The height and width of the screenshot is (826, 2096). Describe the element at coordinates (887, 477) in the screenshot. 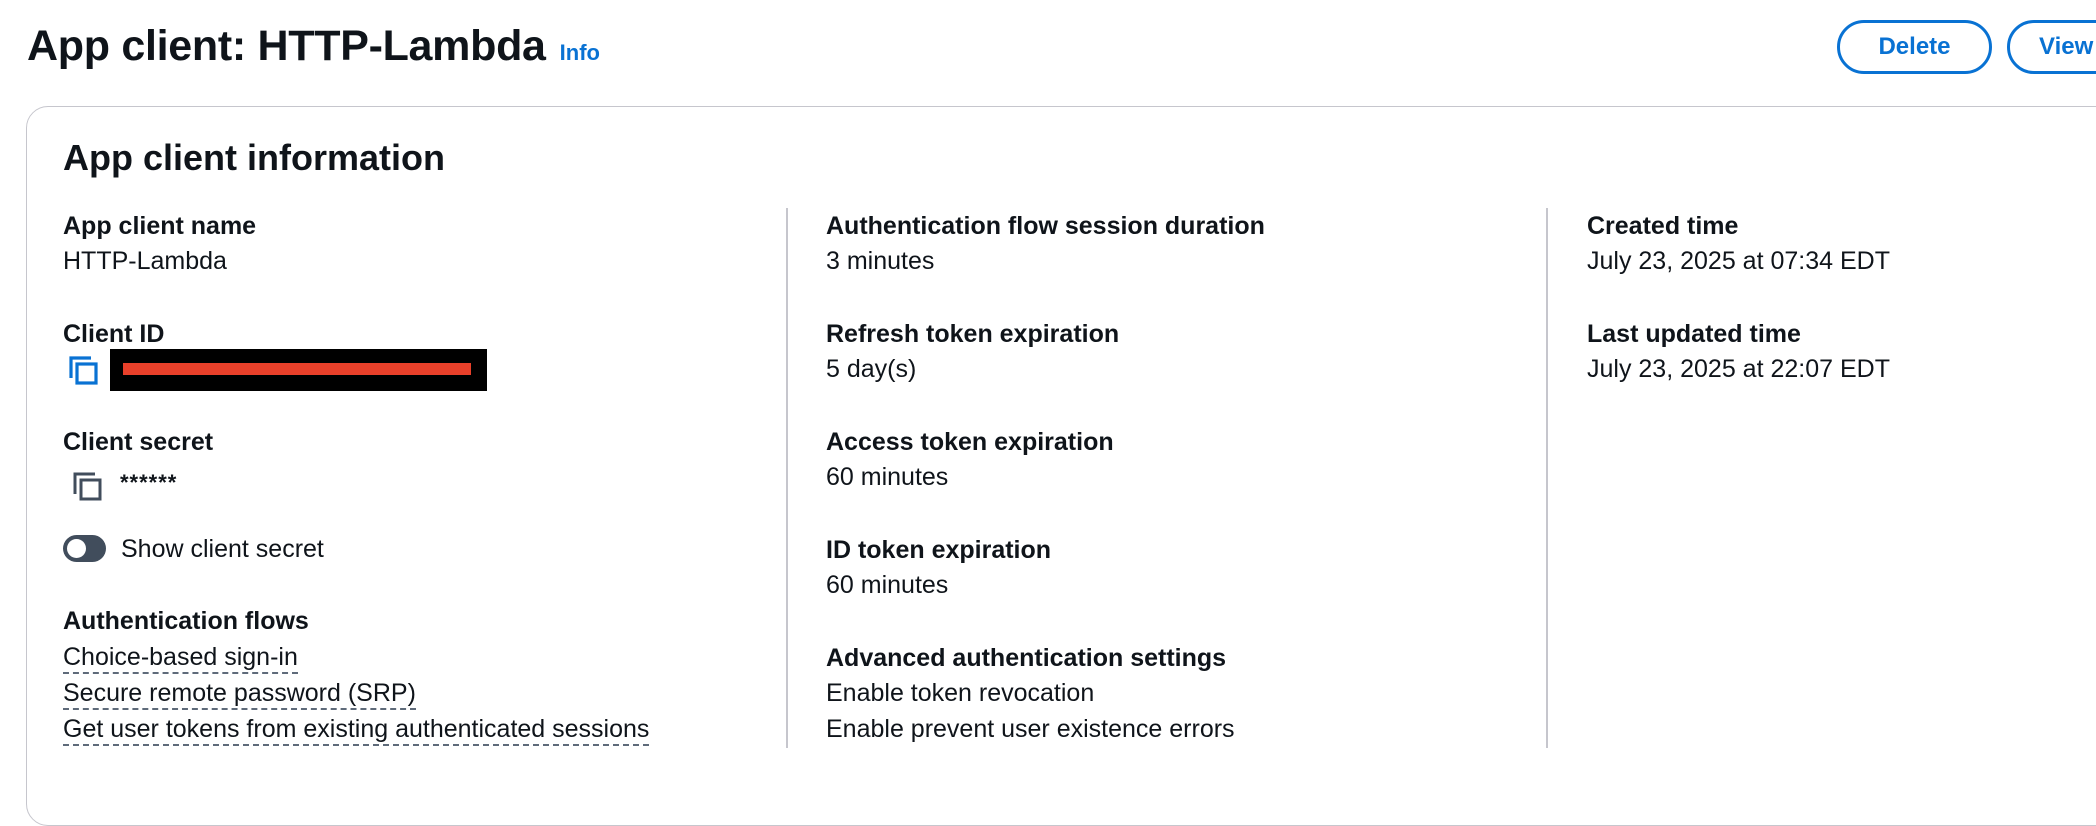

I see `access-token-value: 60 minutes` at that location.